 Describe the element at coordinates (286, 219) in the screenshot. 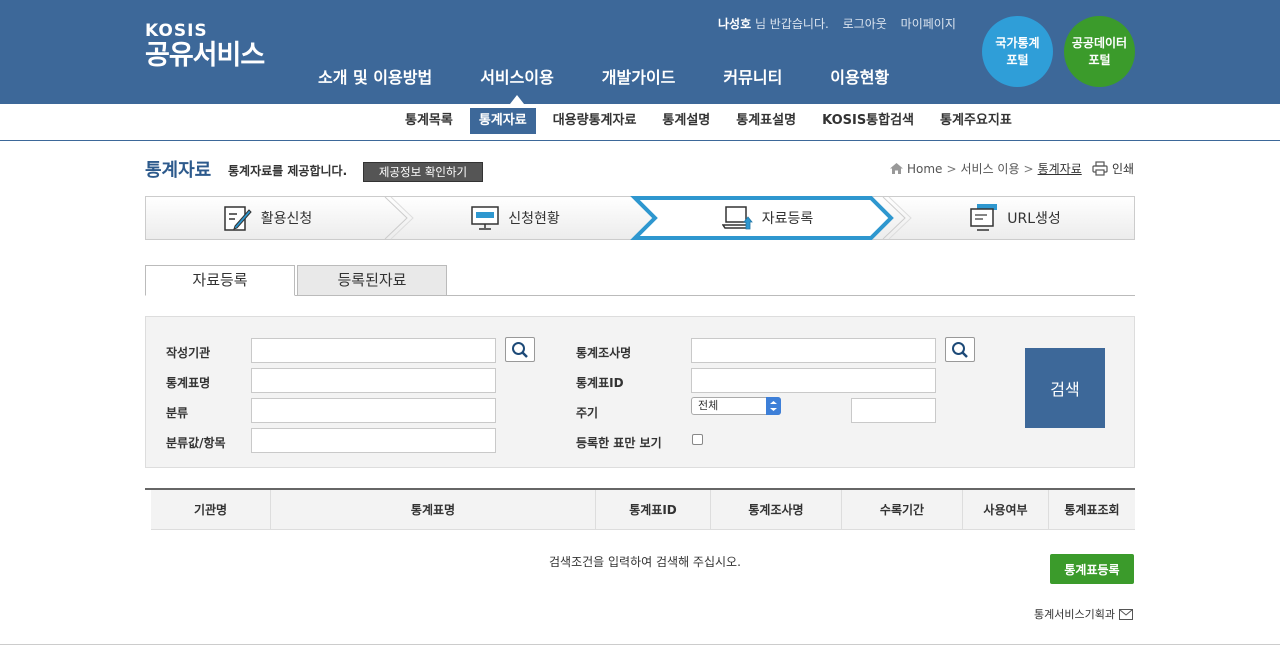

I see `step-apply-label: 활용신청` at that location.